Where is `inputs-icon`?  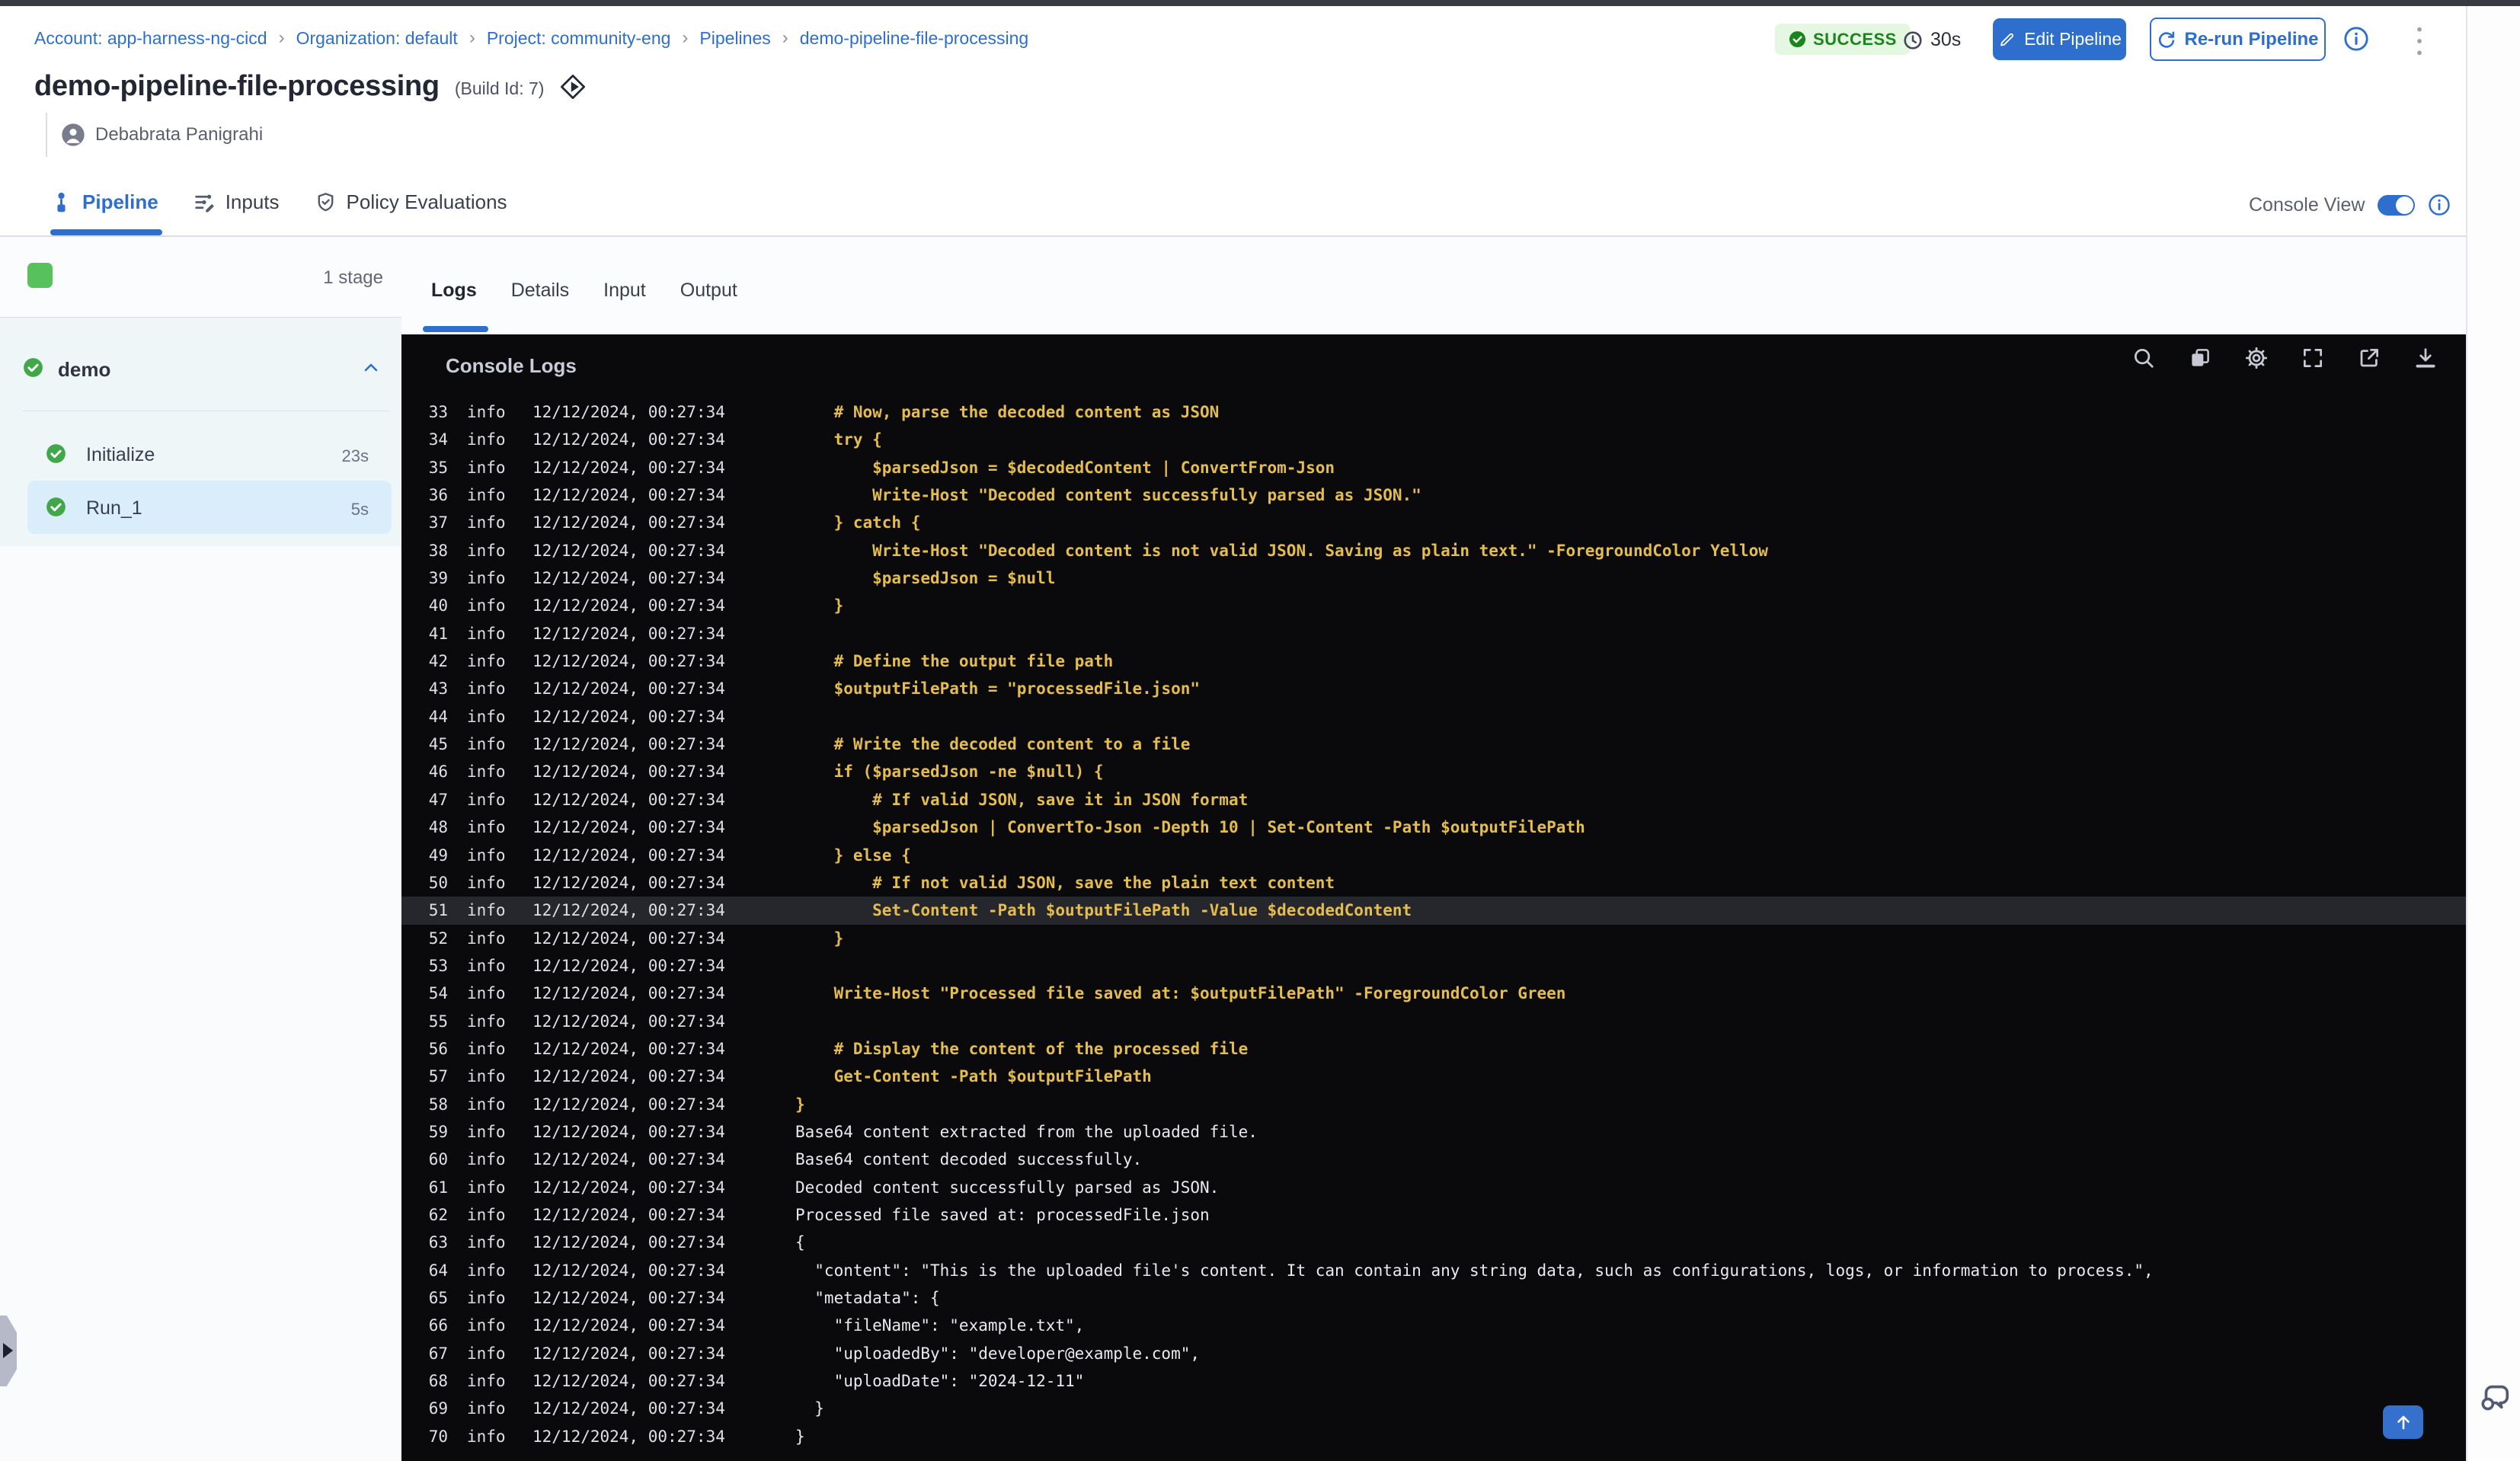
inputs-icon is located at coordinates (204, 202).